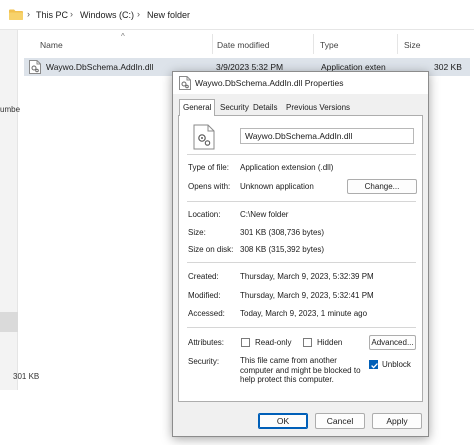 The width and height of the screenshot is (474, 445). I want to click on accessed-value: Today, March 9, 2023, 1 minute ago, so click(304, 313).